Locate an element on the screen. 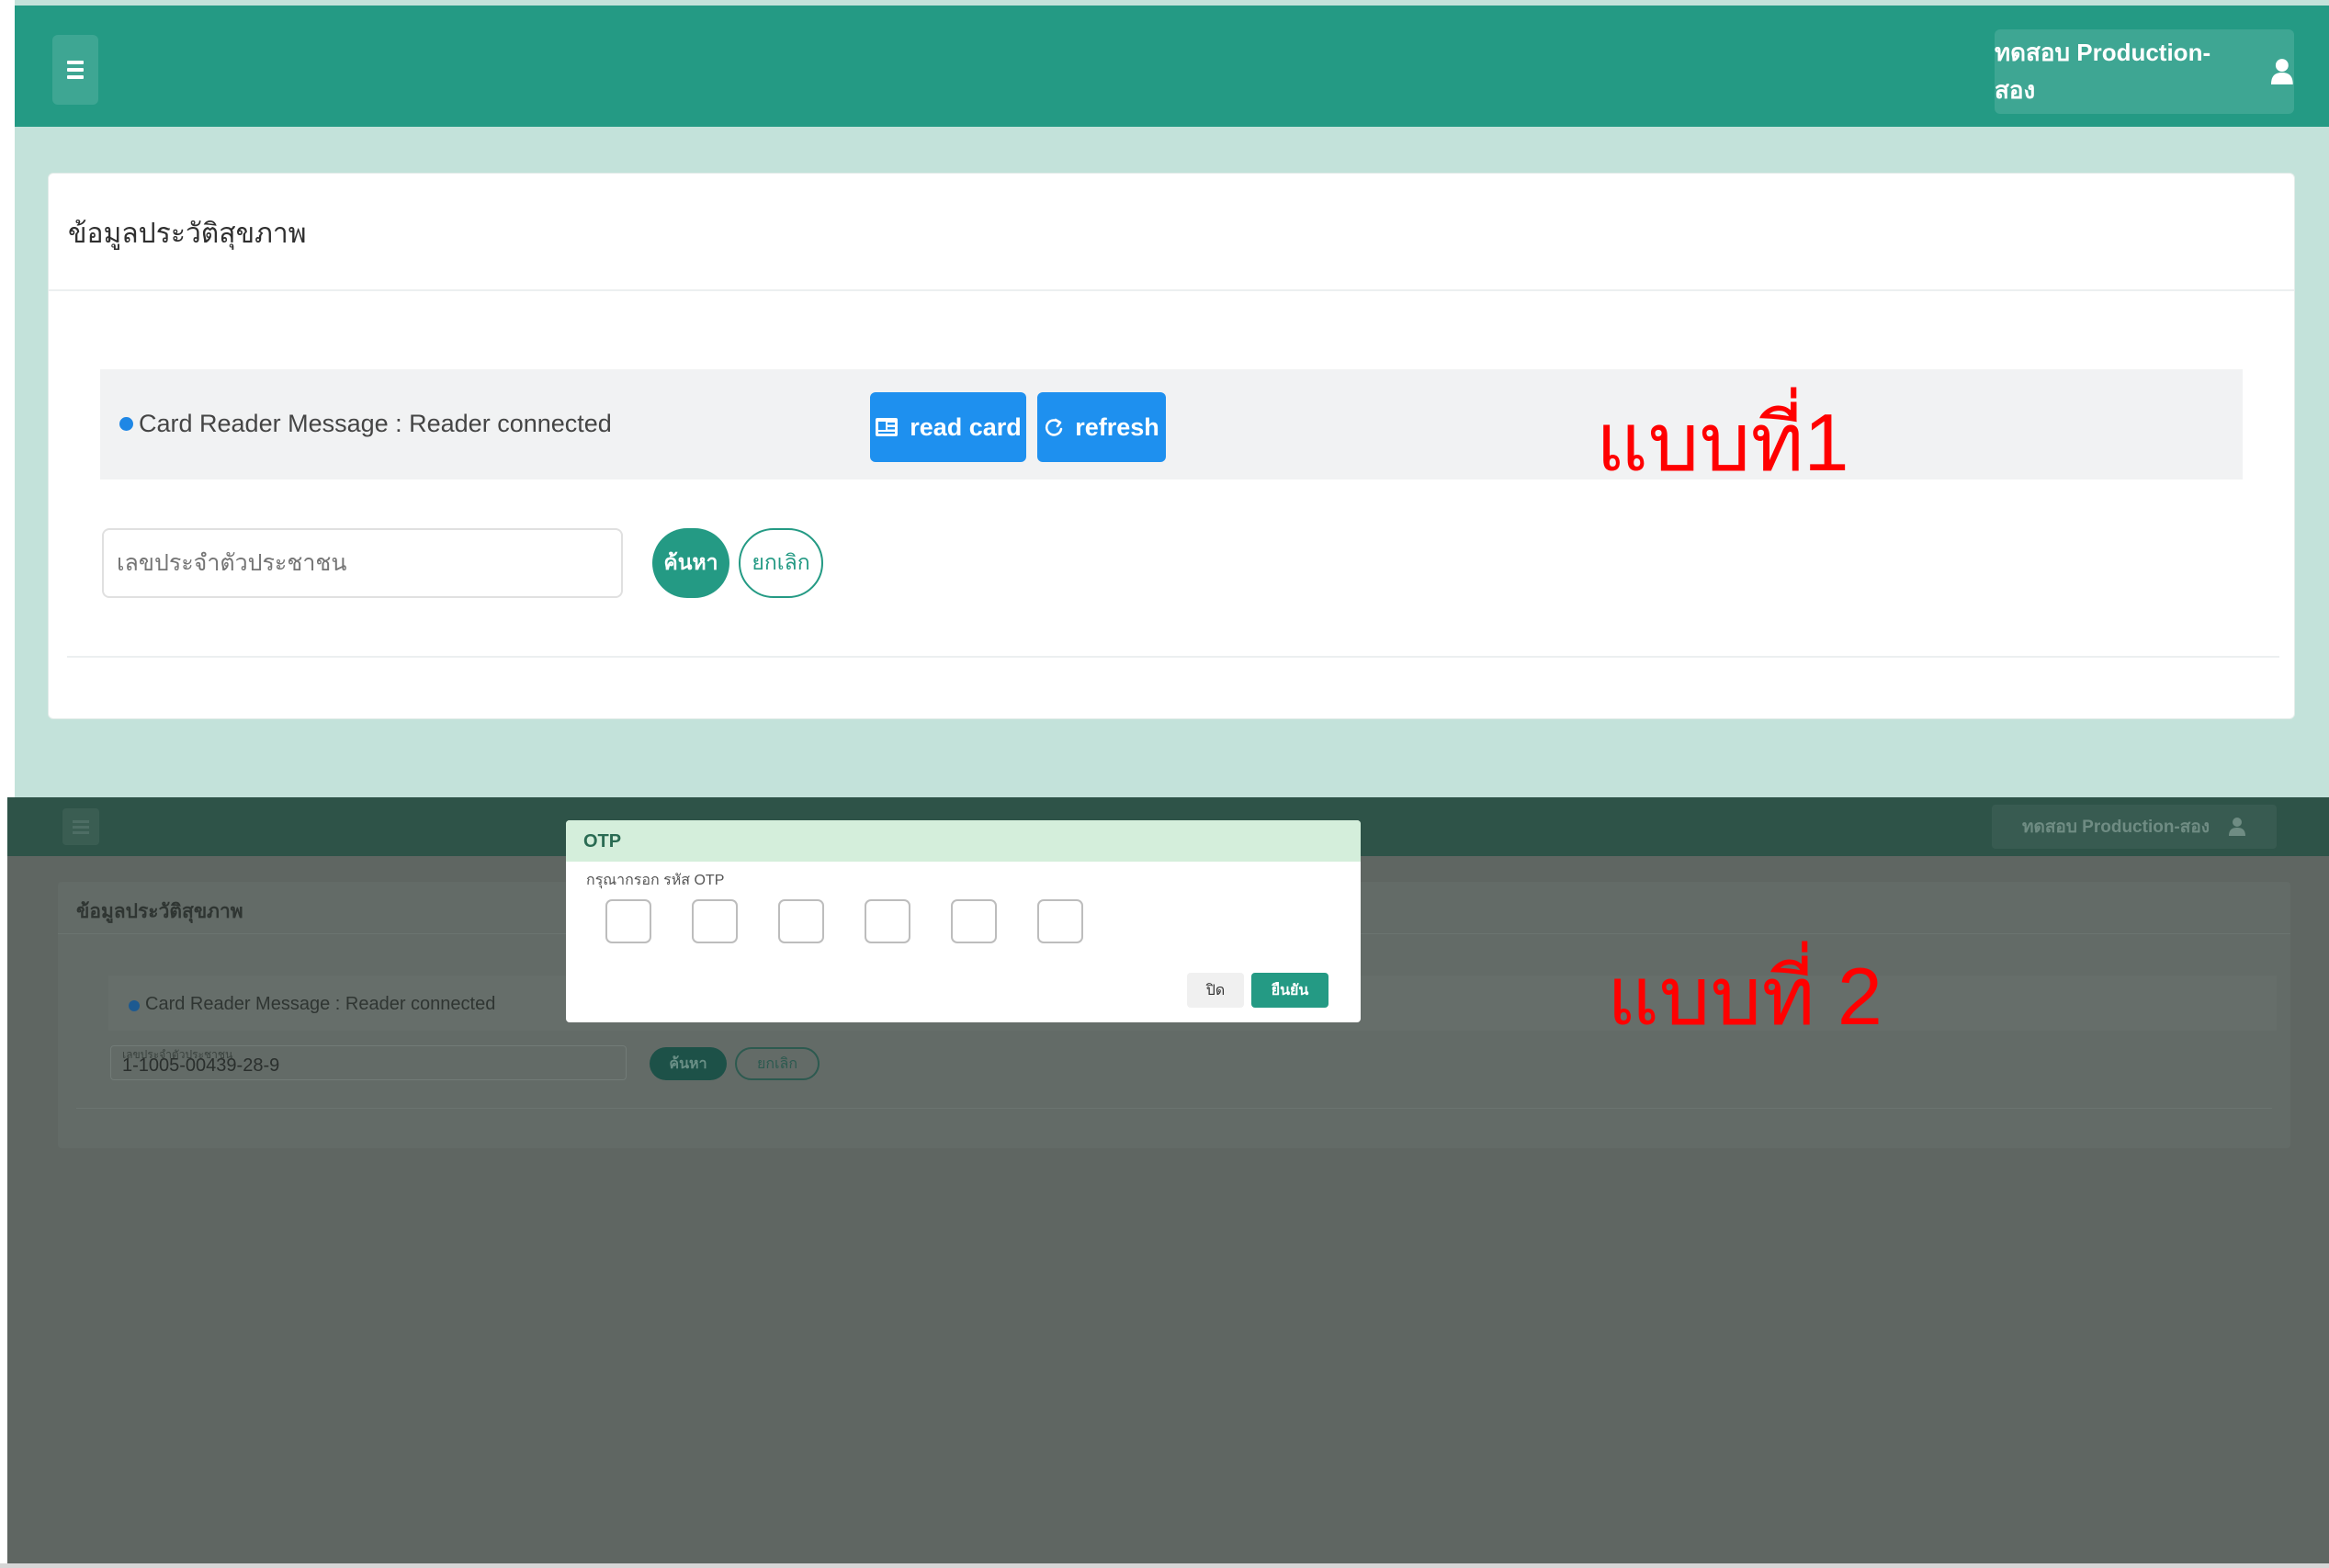 The image size is (2329, 1568). citizen-id-value: 1-1005-00439-28-9 is located at coordinates (201, 1065).